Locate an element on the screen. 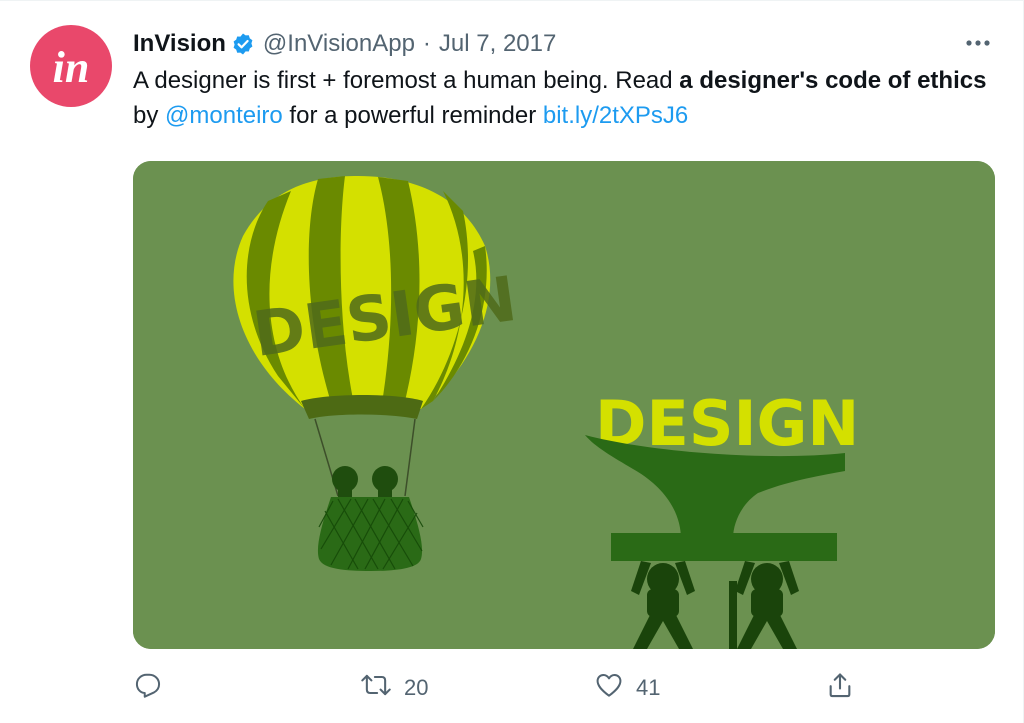  retweet-icon is located at coordinates (376, 688).